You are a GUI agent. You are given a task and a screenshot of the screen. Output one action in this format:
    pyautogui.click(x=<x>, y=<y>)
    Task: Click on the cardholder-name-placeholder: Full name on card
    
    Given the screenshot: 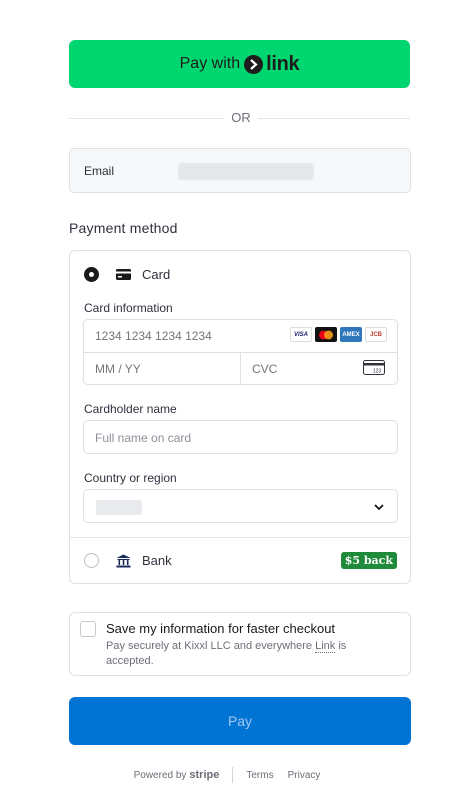 What is the action you would take?
    pyautogui.click(x=143, y=438)
    